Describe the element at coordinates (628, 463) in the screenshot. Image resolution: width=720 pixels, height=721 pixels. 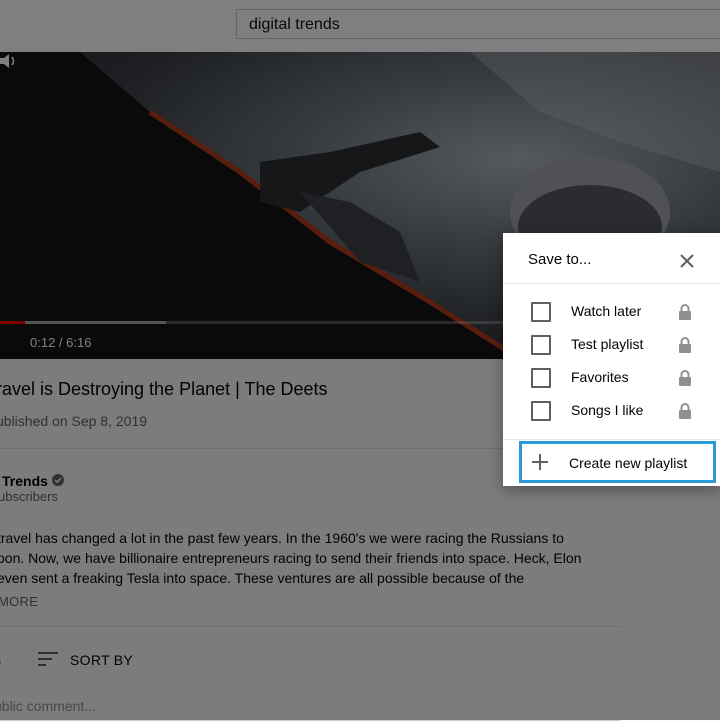
I see `create-new-playlist-label: Create new playlist` at that location.